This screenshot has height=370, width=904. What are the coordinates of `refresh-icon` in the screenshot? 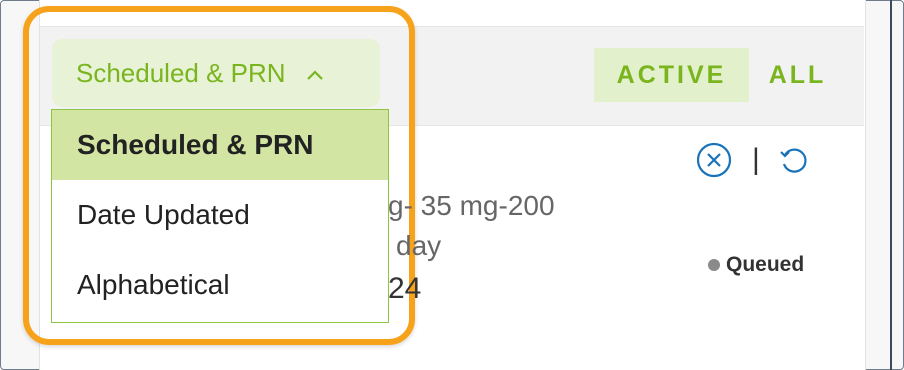 It's located at (794, 160).